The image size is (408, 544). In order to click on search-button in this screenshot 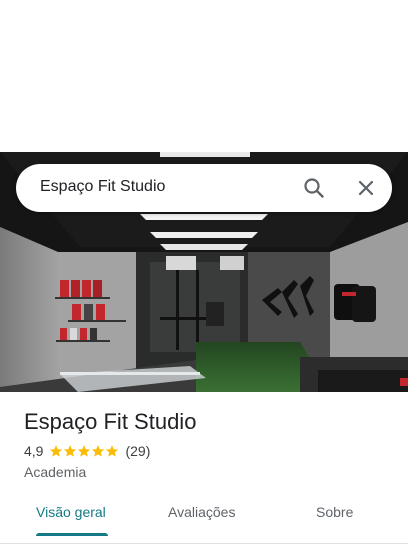, I will do `click(314, 188)`.